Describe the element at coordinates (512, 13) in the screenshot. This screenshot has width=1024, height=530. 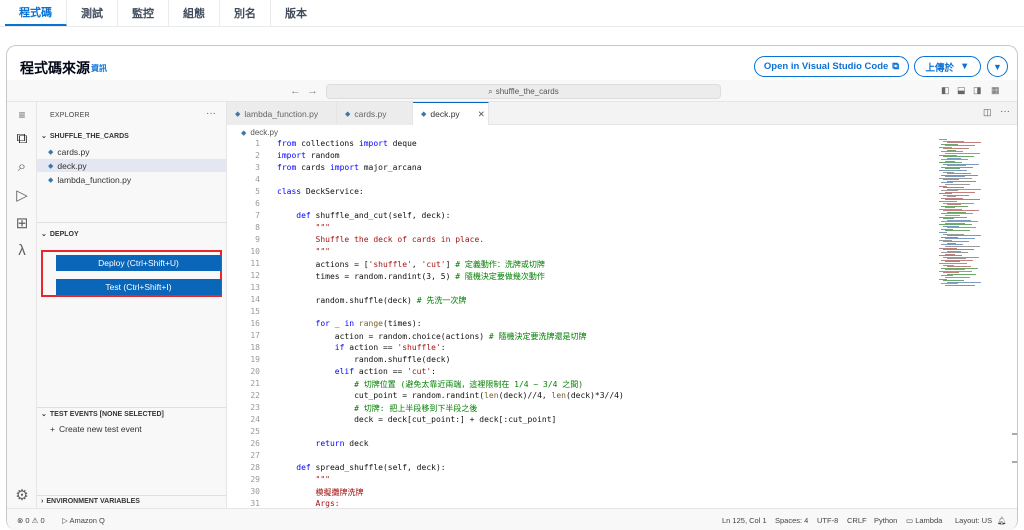
I see `console-tabs: 程式碼 測試 監控 組態 別名 版本` at that location.